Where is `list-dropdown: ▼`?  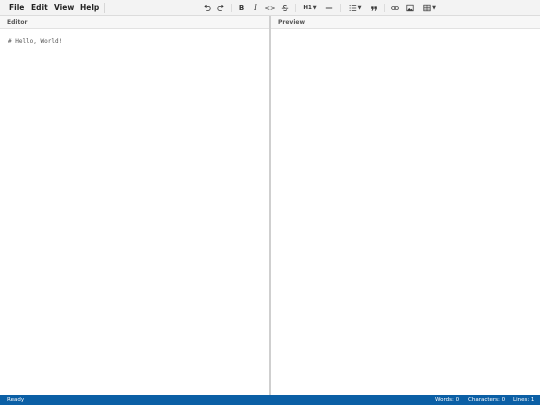 list-dropdown: ▼ is located at coordinates (355, 8).